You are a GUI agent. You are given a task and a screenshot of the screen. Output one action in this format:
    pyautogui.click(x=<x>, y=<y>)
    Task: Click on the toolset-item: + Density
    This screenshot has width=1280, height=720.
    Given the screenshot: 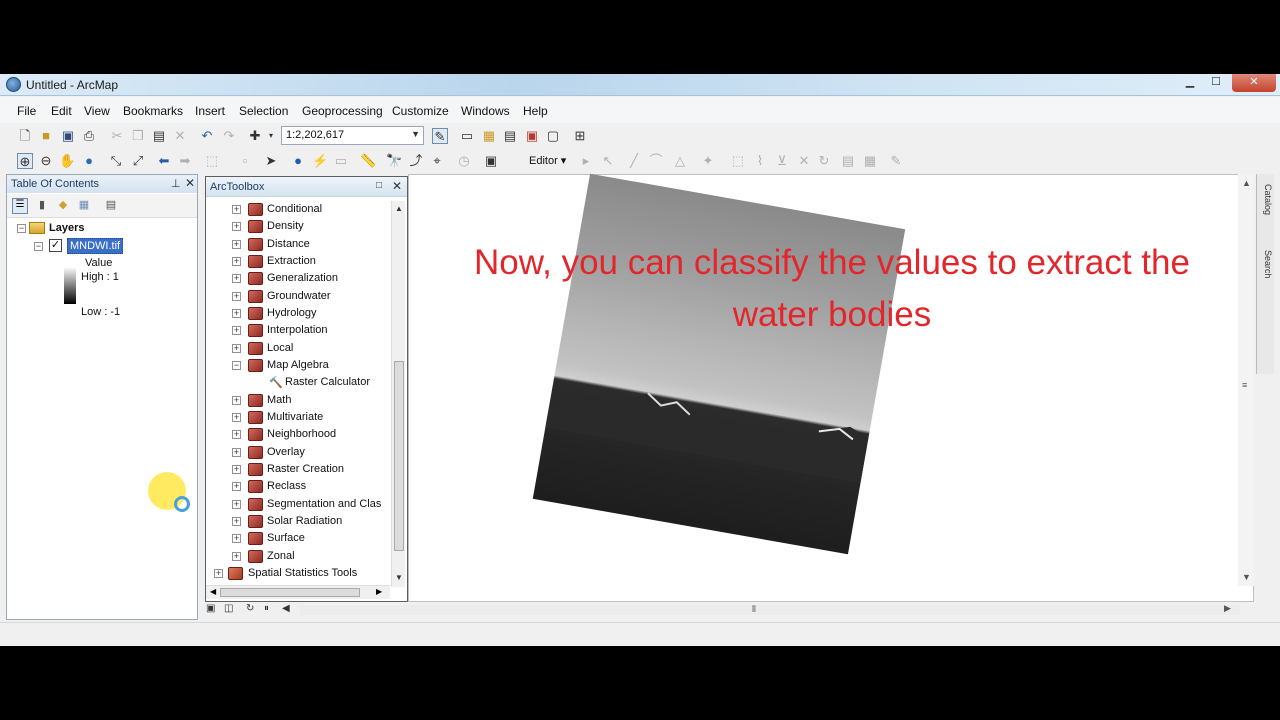 What is the action you would take?
    pyautogui.click(x=298, y=226)
    